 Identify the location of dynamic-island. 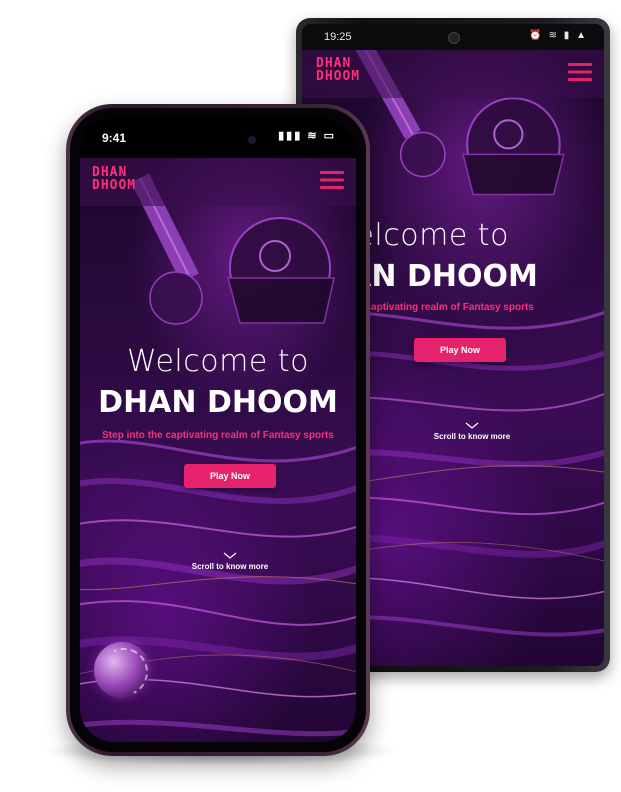
(228, 140).